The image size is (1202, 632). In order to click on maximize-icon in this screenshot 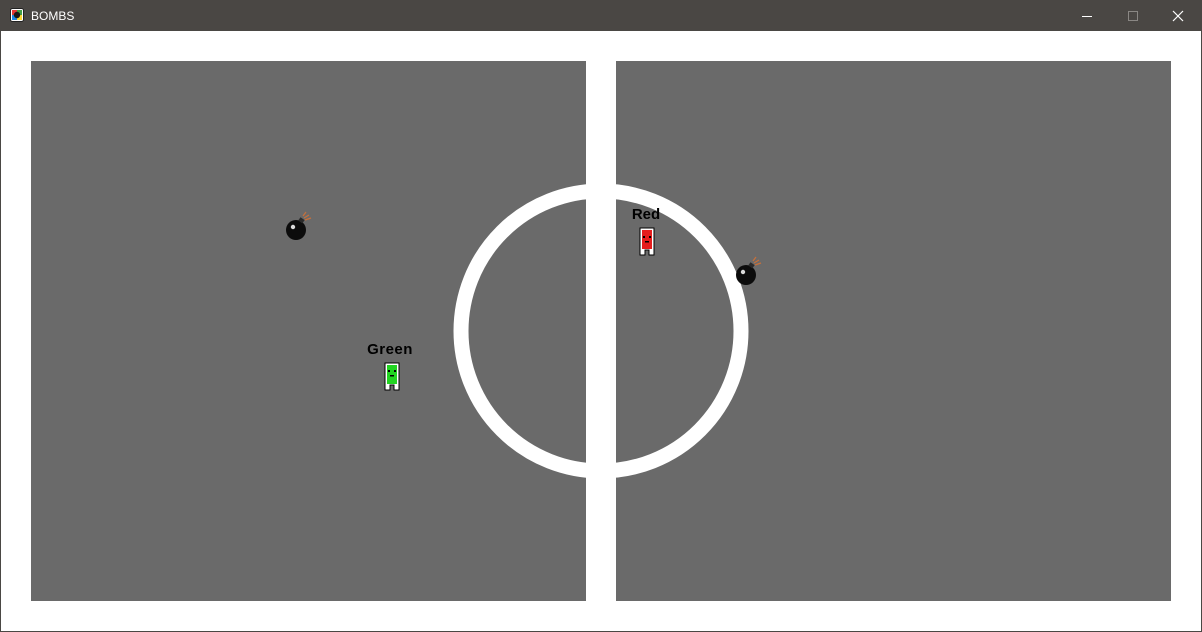, I will do `click(1133, 16)`.